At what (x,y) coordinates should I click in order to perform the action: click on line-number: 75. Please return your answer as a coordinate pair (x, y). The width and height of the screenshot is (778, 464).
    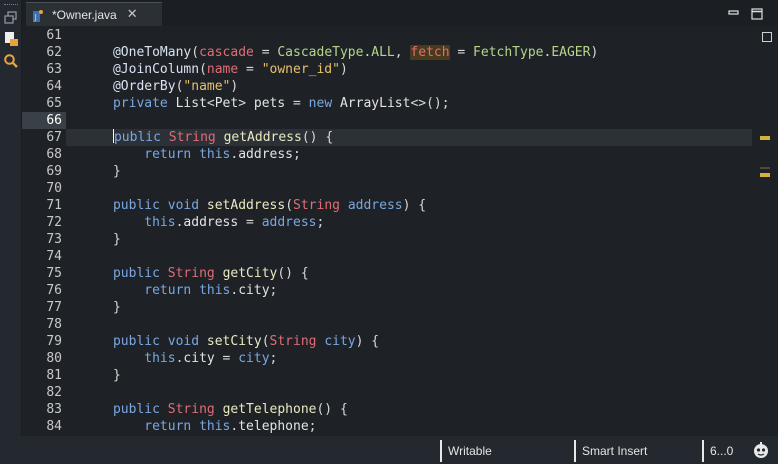
    Looking at the image, I should click on (54, 273).